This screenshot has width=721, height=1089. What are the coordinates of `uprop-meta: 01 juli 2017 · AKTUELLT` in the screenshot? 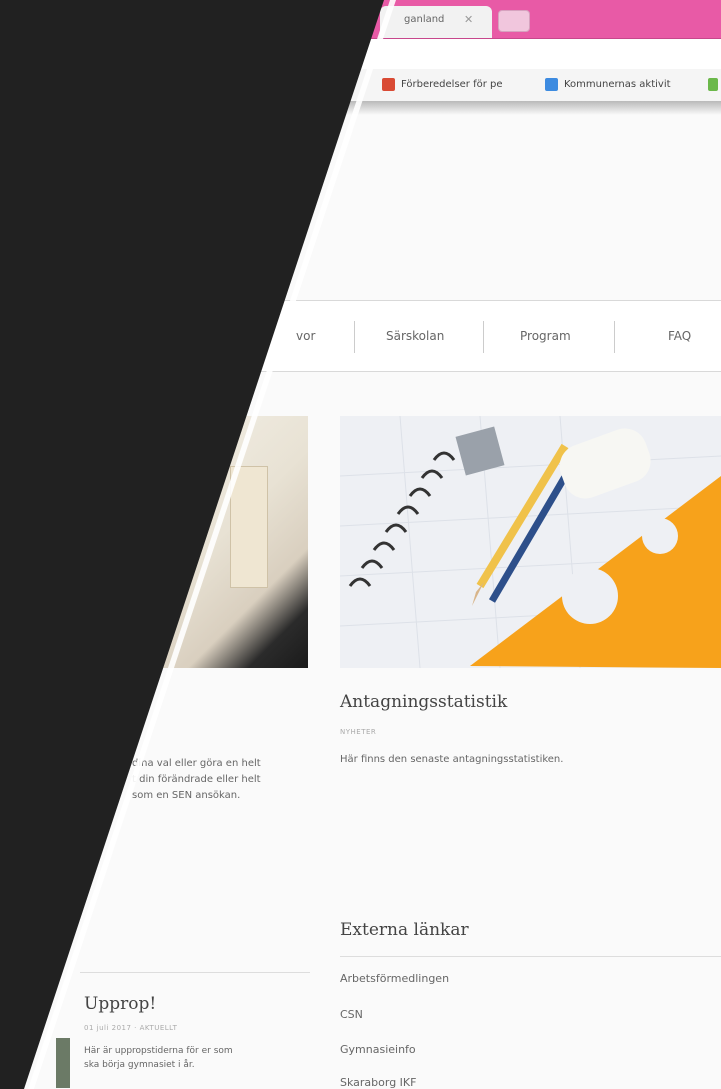 It's located at (131, 1028).